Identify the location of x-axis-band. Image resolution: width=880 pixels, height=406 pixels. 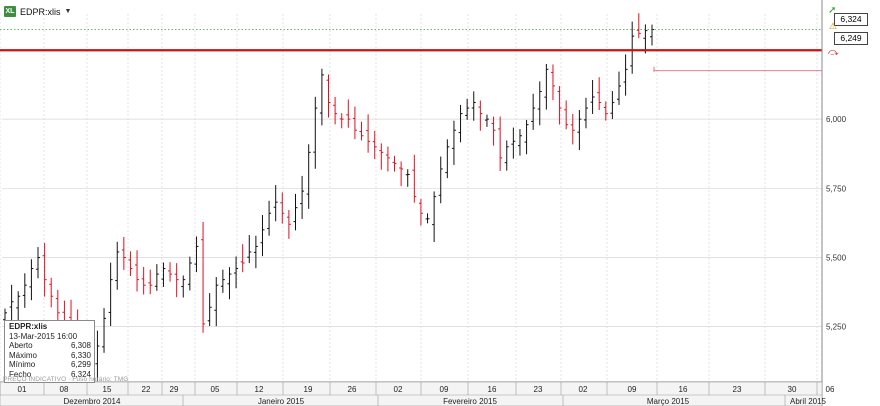
(411, 393).